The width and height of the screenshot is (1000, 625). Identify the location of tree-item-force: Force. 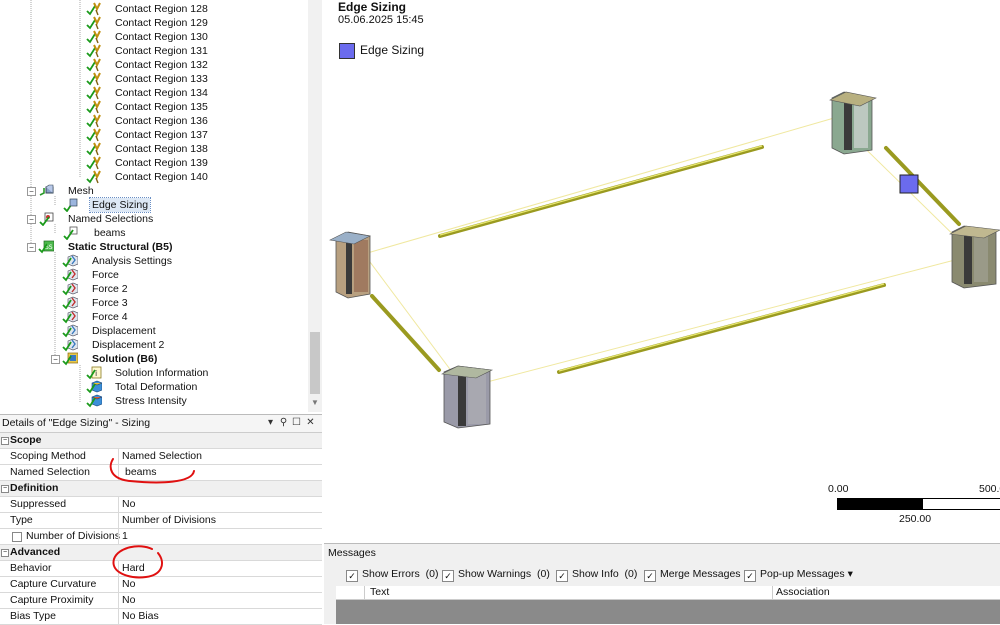
(150, 275).